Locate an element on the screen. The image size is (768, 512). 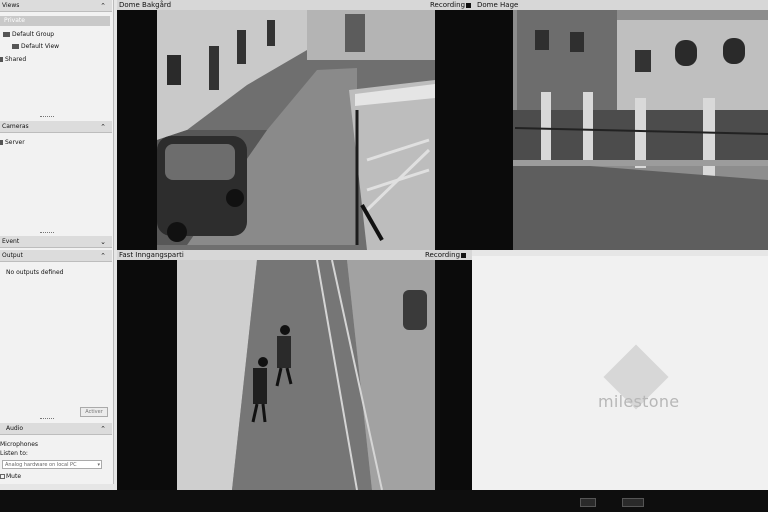
audio-section-header: Audio ⌃ is located at coordinates (56, 429).